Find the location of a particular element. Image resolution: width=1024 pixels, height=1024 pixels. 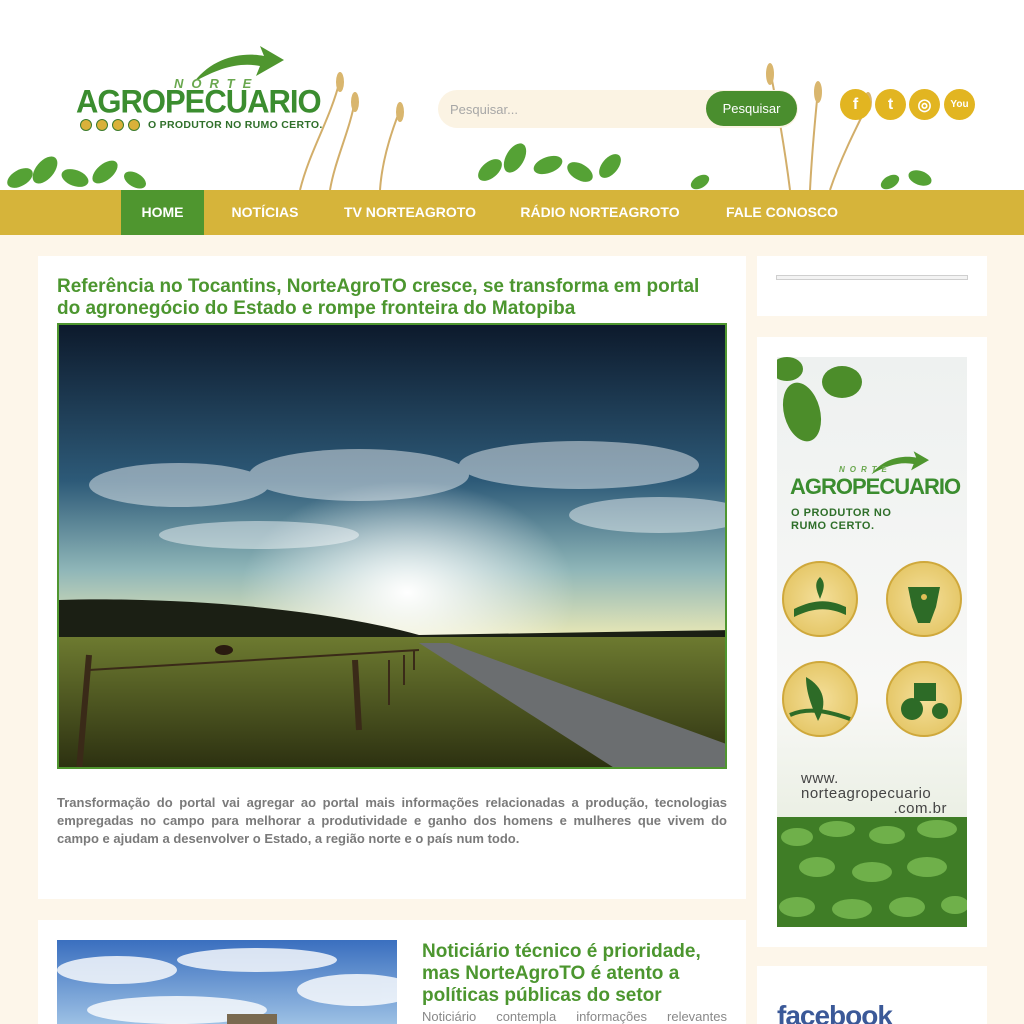

second-post-image is located at coordinates (227, 982).